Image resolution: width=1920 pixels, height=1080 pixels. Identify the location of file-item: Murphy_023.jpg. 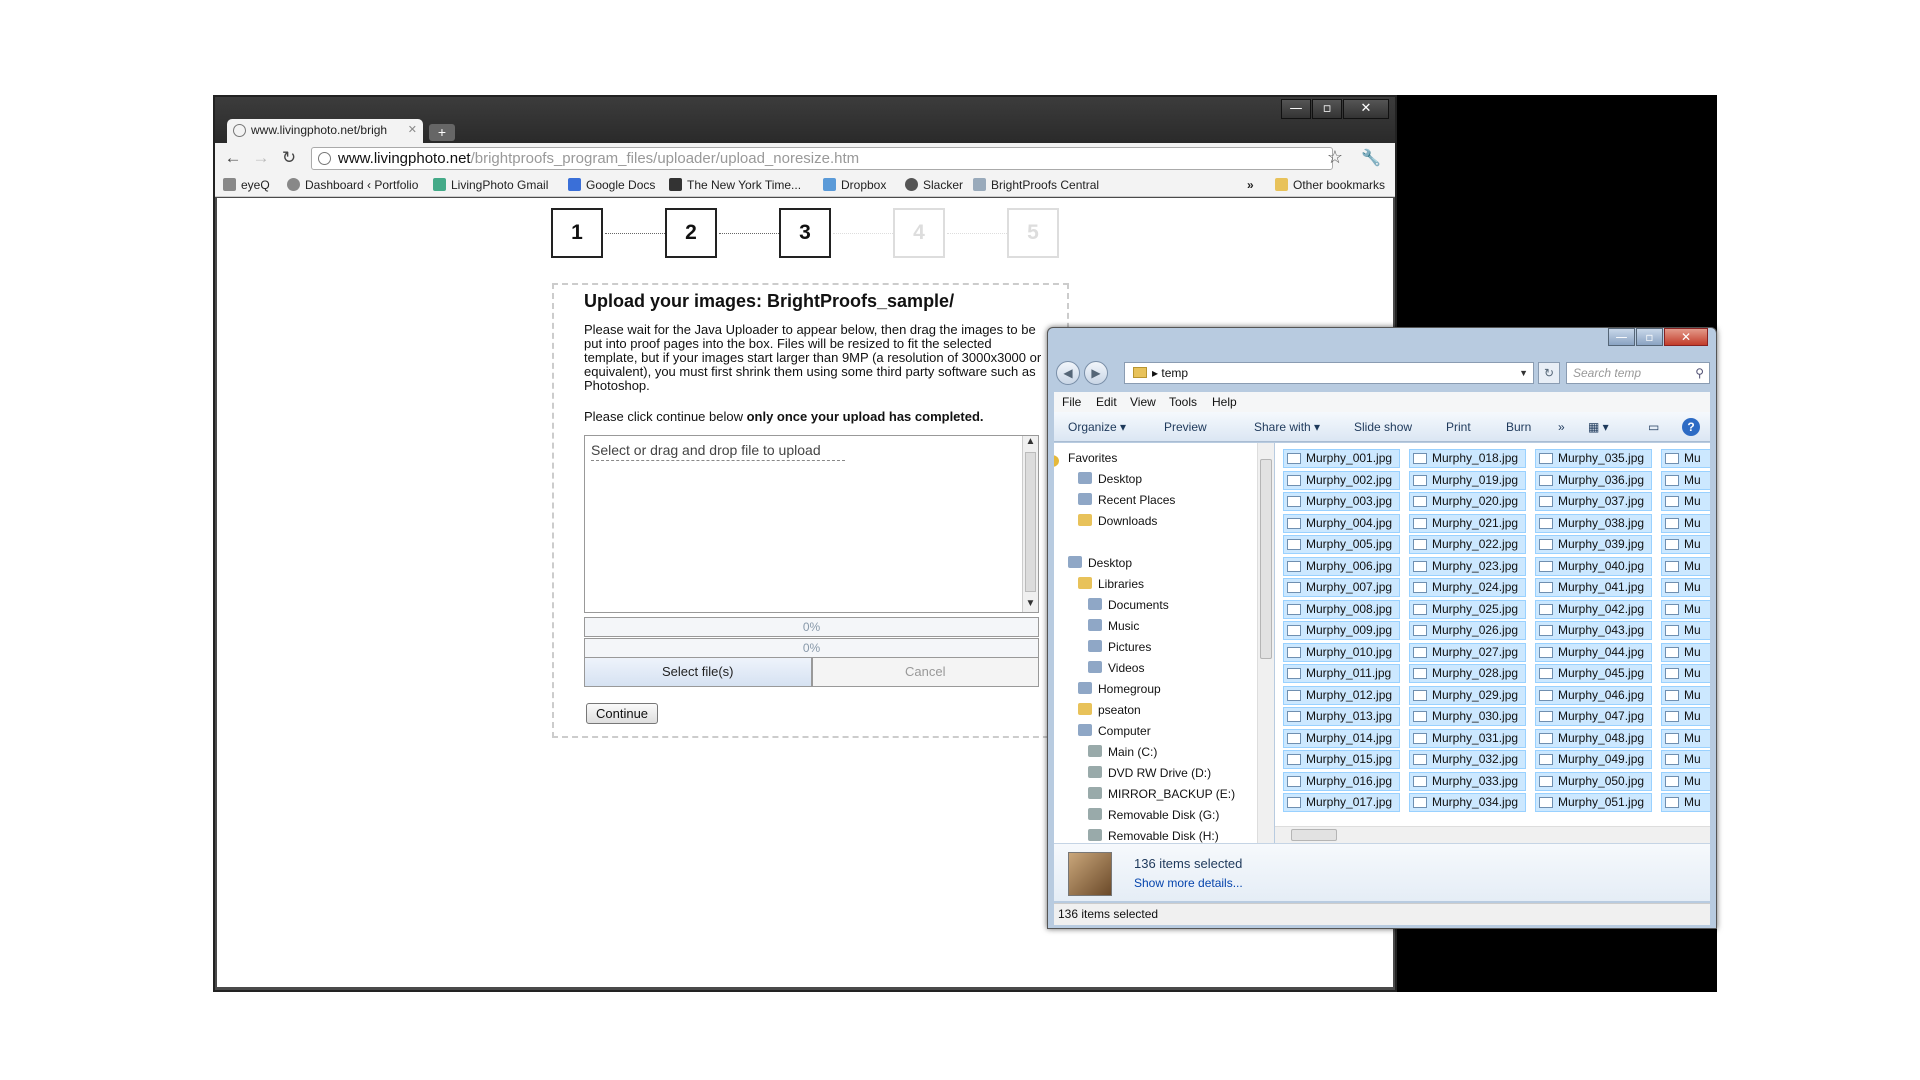
(1467, 566).